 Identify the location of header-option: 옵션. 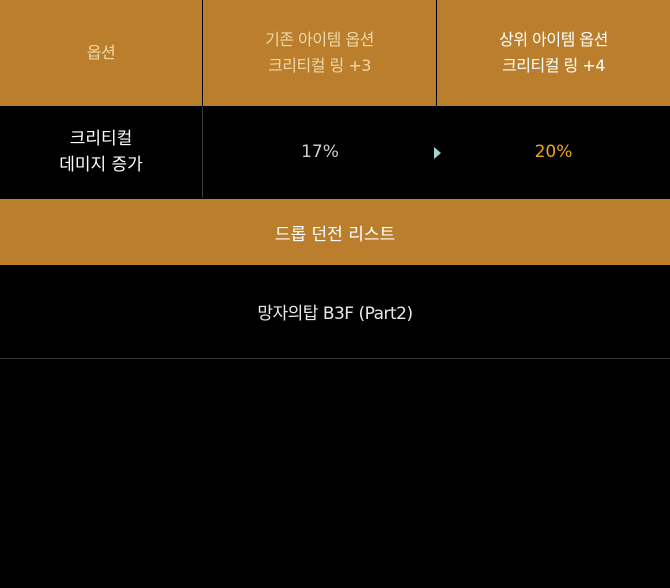
(101, 53).